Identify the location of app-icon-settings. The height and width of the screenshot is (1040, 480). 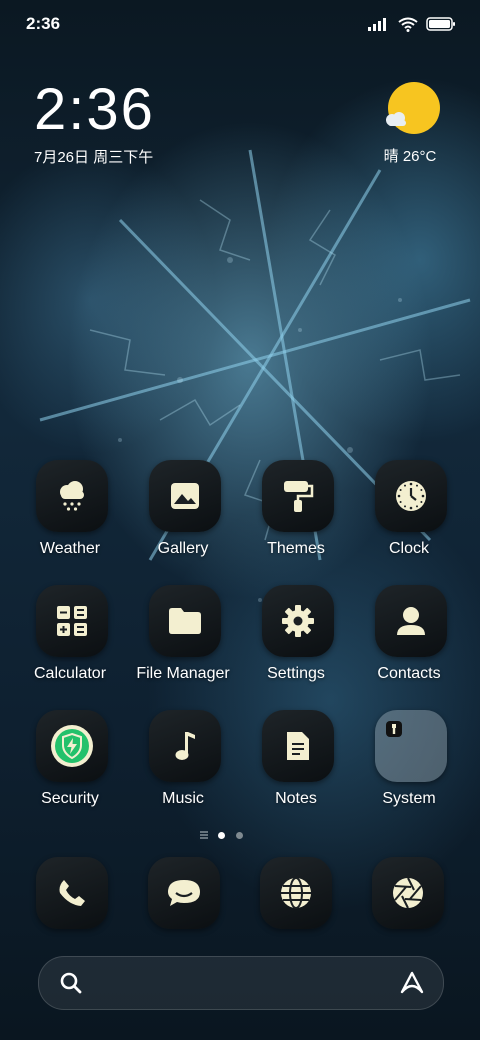
(298, 621).